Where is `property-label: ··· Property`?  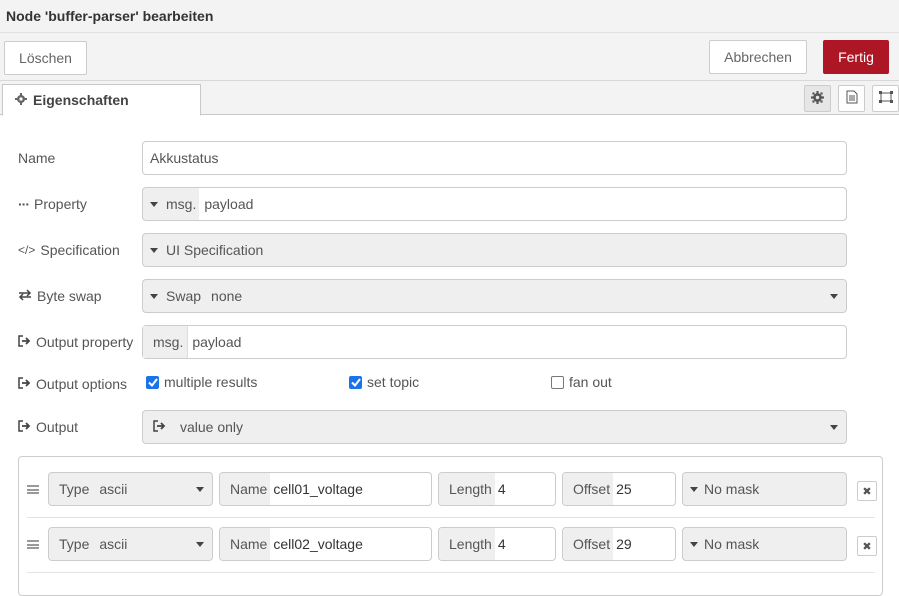 property-label: ··· Property is located at coordinates (52, 204).